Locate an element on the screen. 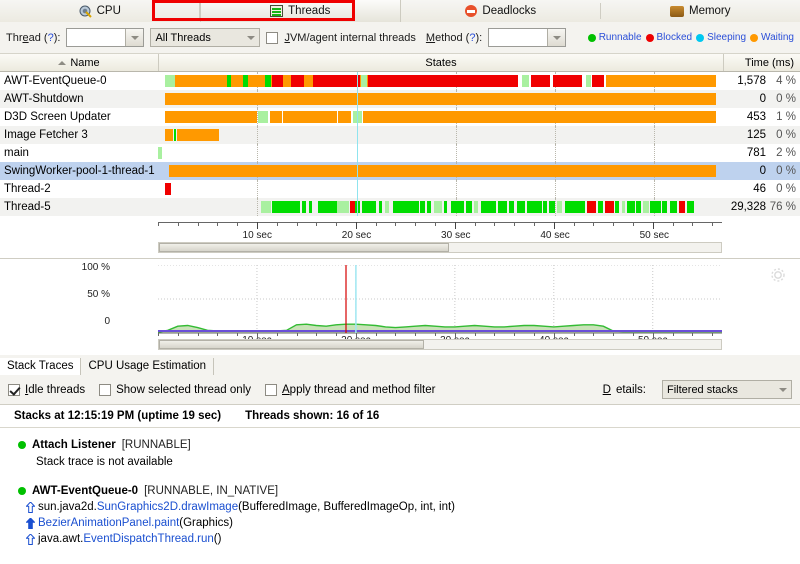 This screenshot has height=564, width=800. stack-frame: java.awt.EventDispatchThread.run() is located at coordinates (400, 539).